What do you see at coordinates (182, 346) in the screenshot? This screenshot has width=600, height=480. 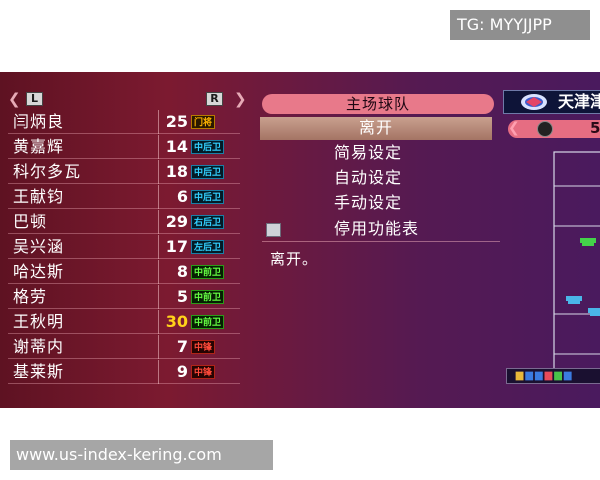 I see `player-number: 7` at bounding box center [182, 346].